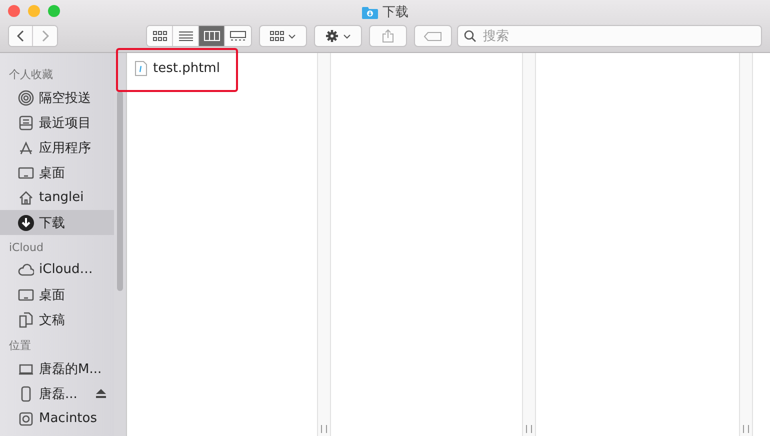 The width and height of the screenshot is (770, 436). I want to click on tag-icon, so click(433, 36).